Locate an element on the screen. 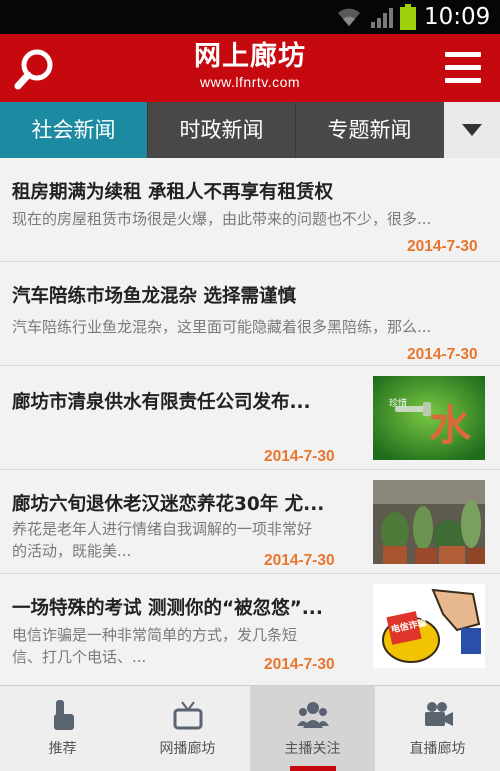 The width and height of the screenshot is (500, 771). category-tabs: 社会新闻 时政新闻 专题新闻 is located at coordinates (250, 130).